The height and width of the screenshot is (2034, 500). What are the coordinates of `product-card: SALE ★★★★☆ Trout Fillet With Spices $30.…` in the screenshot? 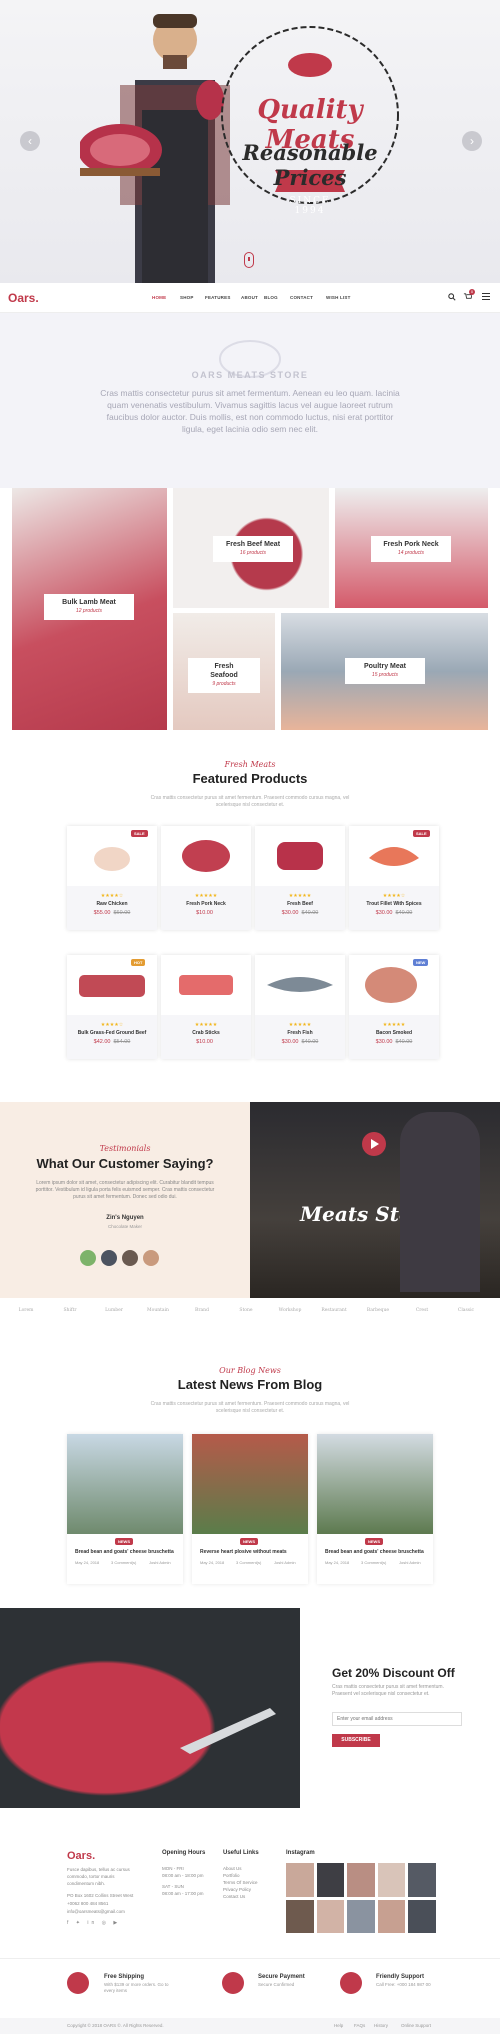 It's located at (394, 878).